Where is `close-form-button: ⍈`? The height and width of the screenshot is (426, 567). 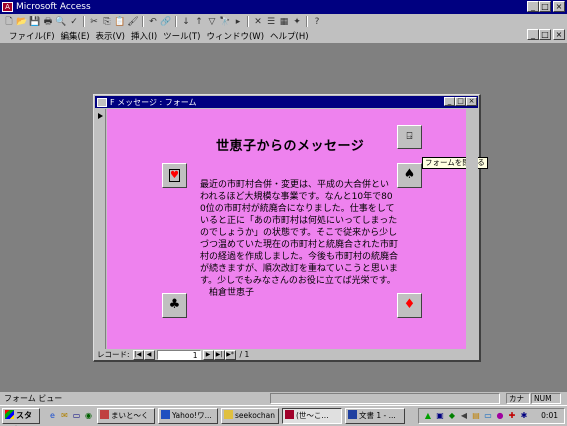
close-form-button: ⍈ is located at coordinates (409, 137).